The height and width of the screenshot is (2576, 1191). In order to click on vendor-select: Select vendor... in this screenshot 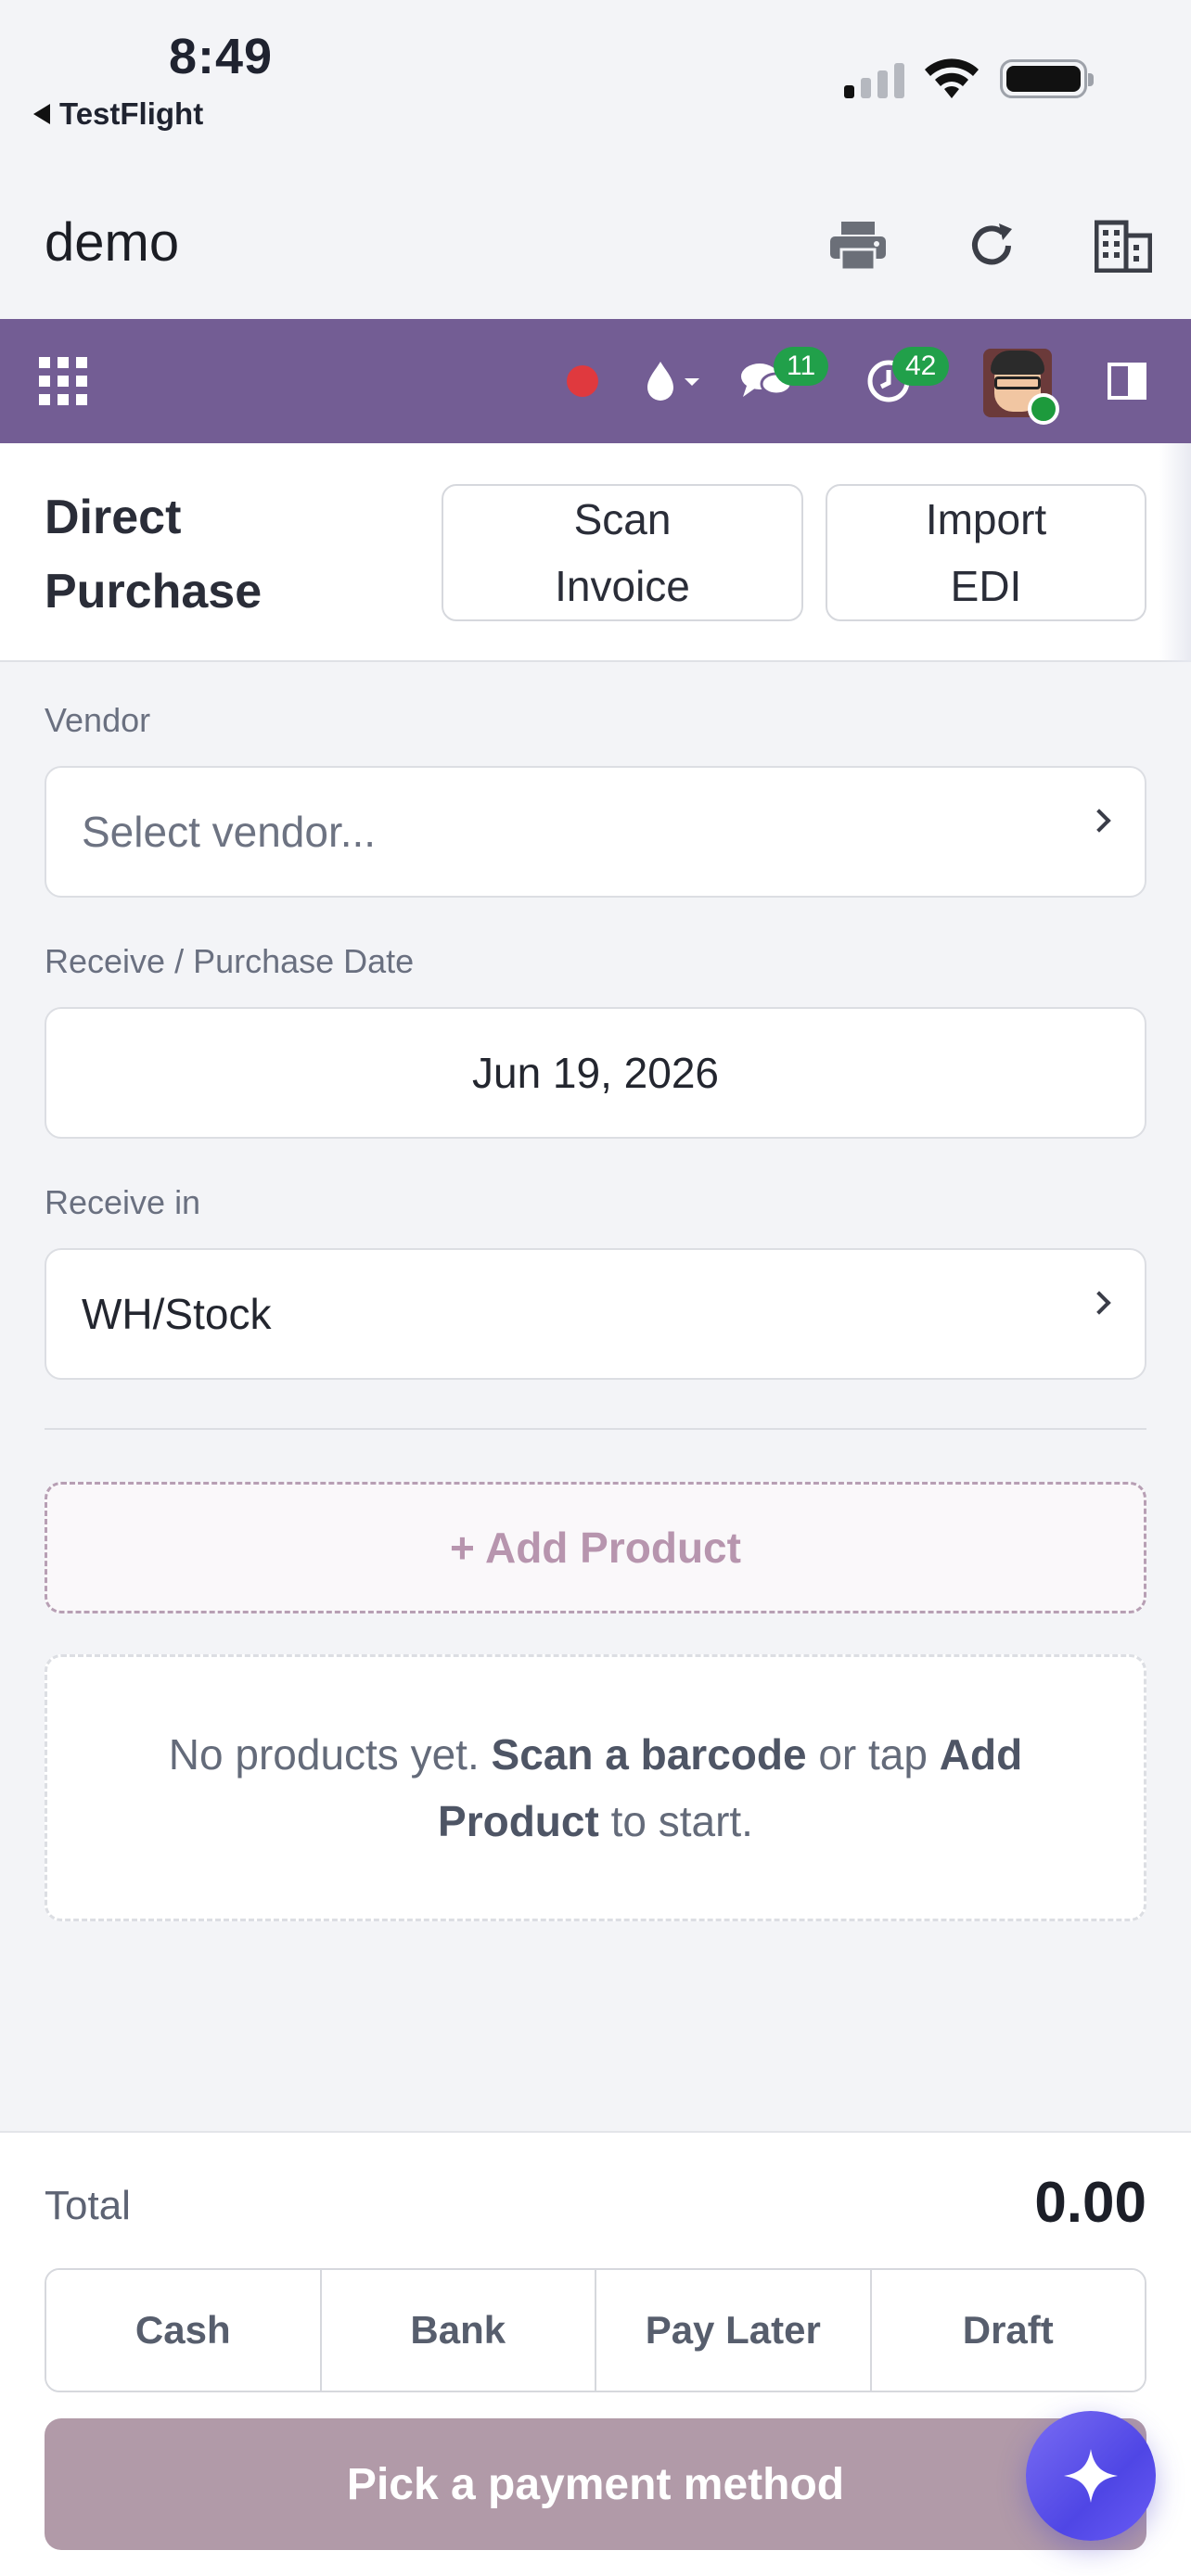, I will do `click(595, 832)`.